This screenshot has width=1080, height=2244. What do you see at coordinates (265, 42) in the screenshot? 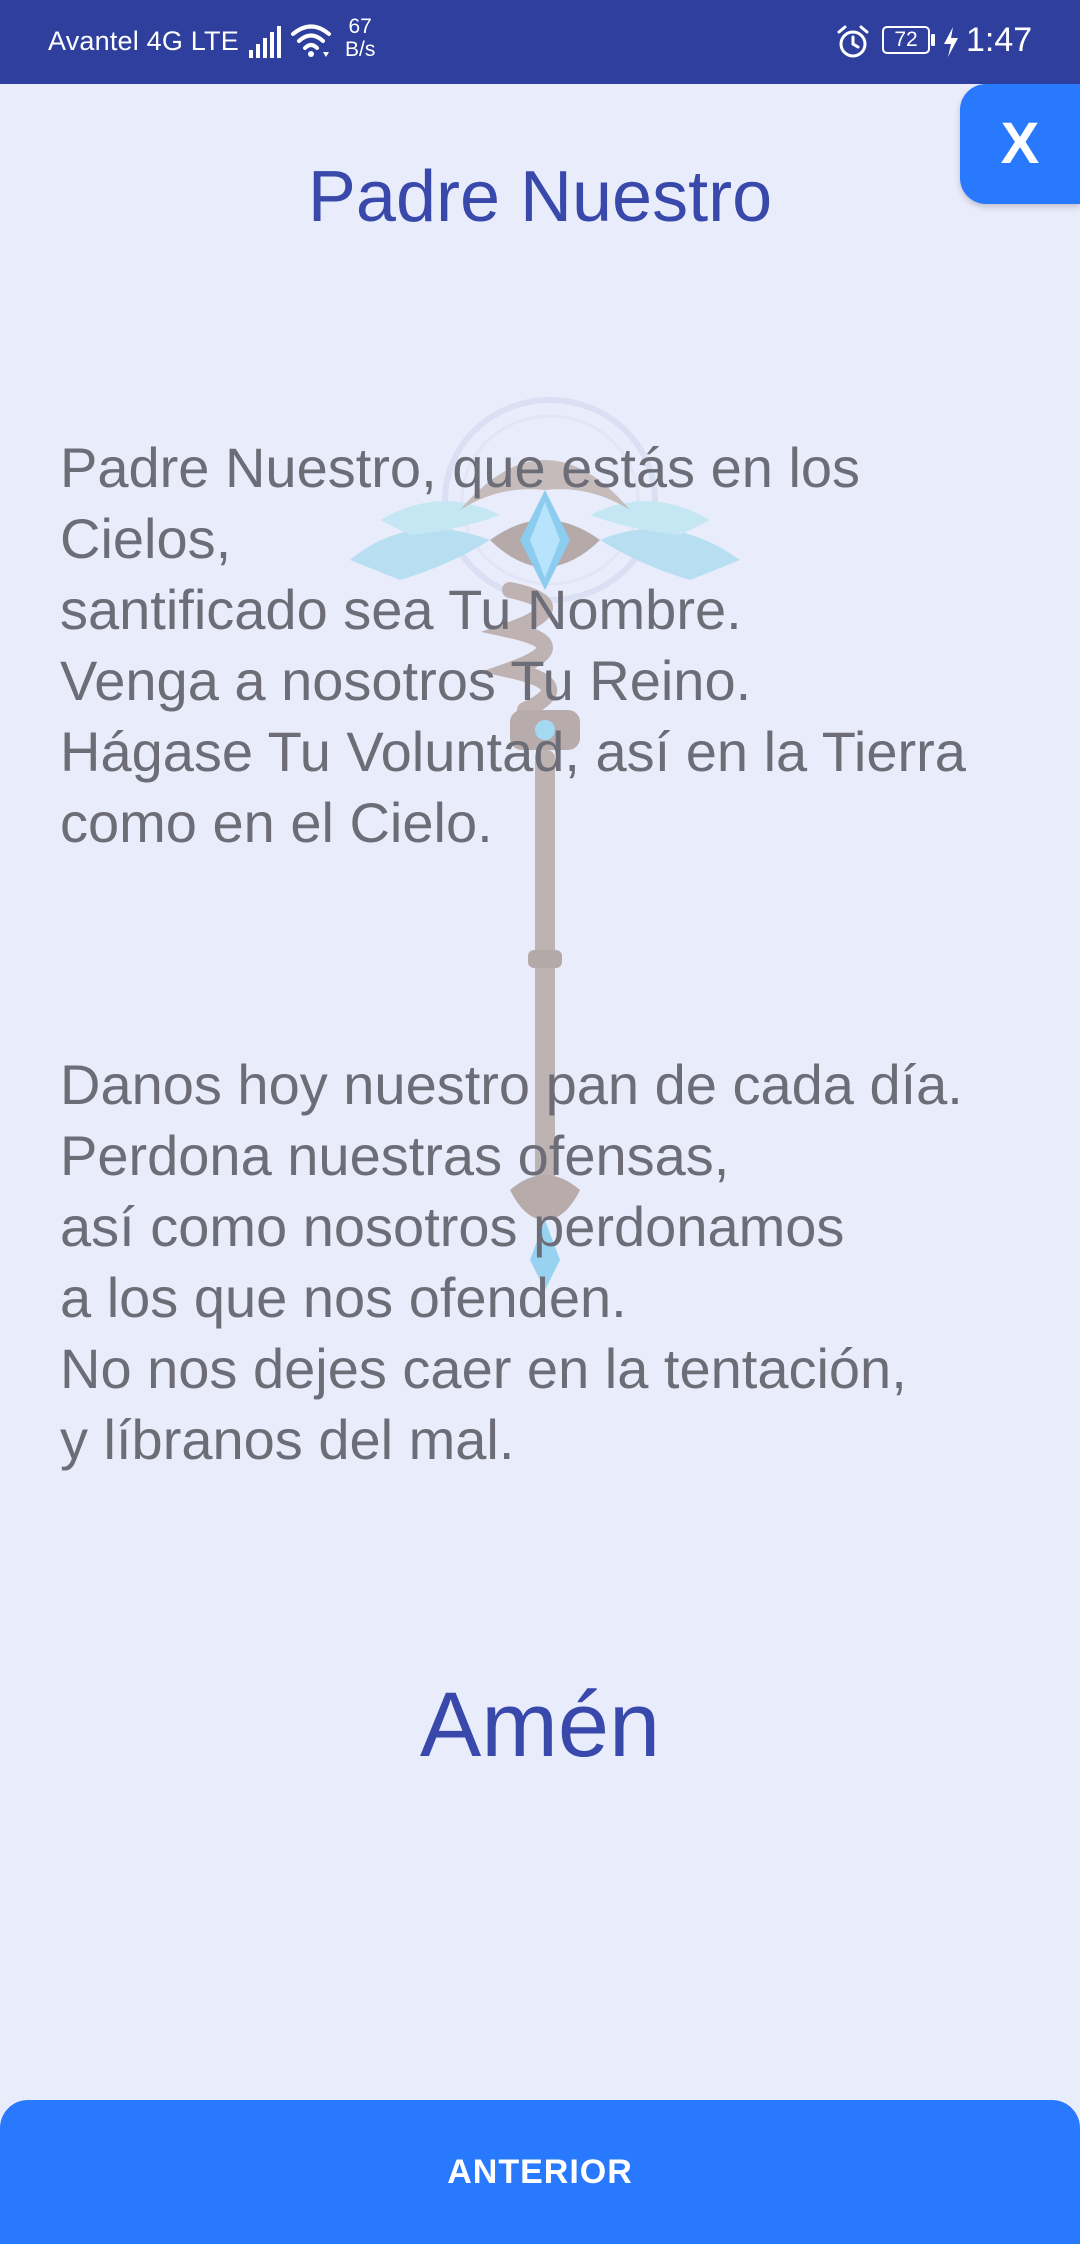
I see `signal-strength-icon` at bounding box center [265, 42].